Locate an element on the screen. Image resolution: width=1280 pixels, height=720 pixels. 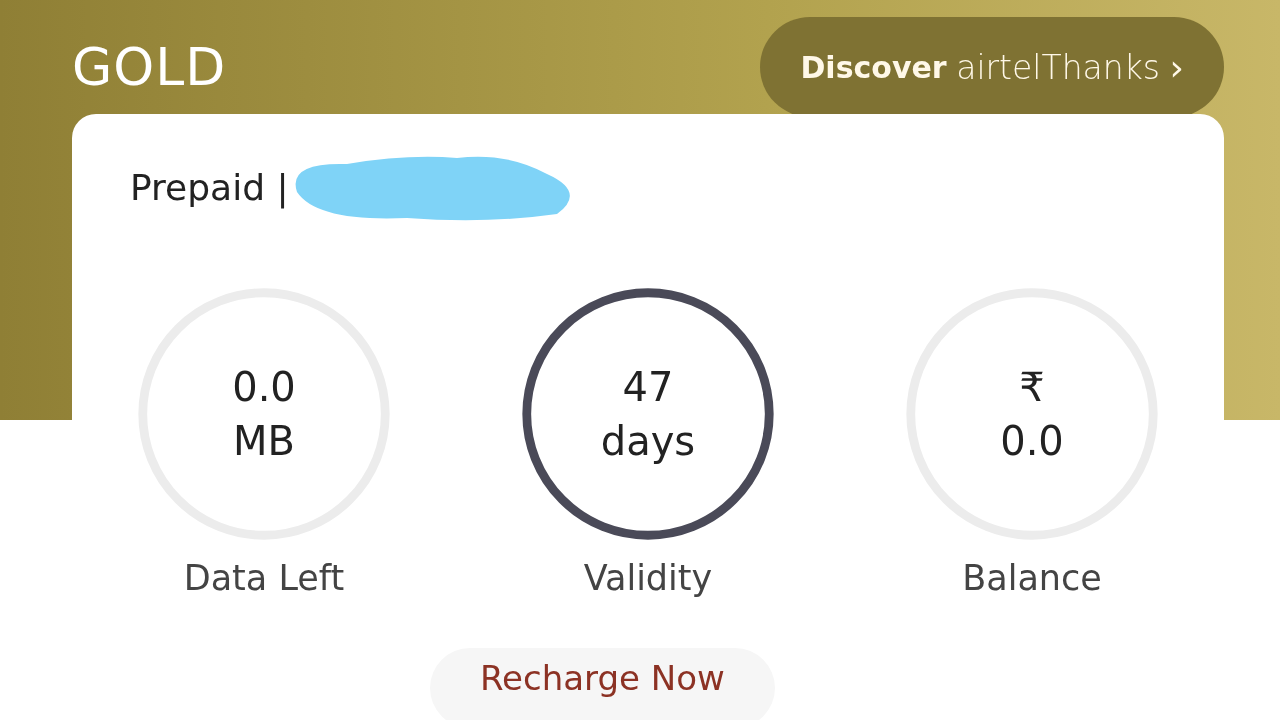
metric-value: MB is located at coordinates (264, 441).